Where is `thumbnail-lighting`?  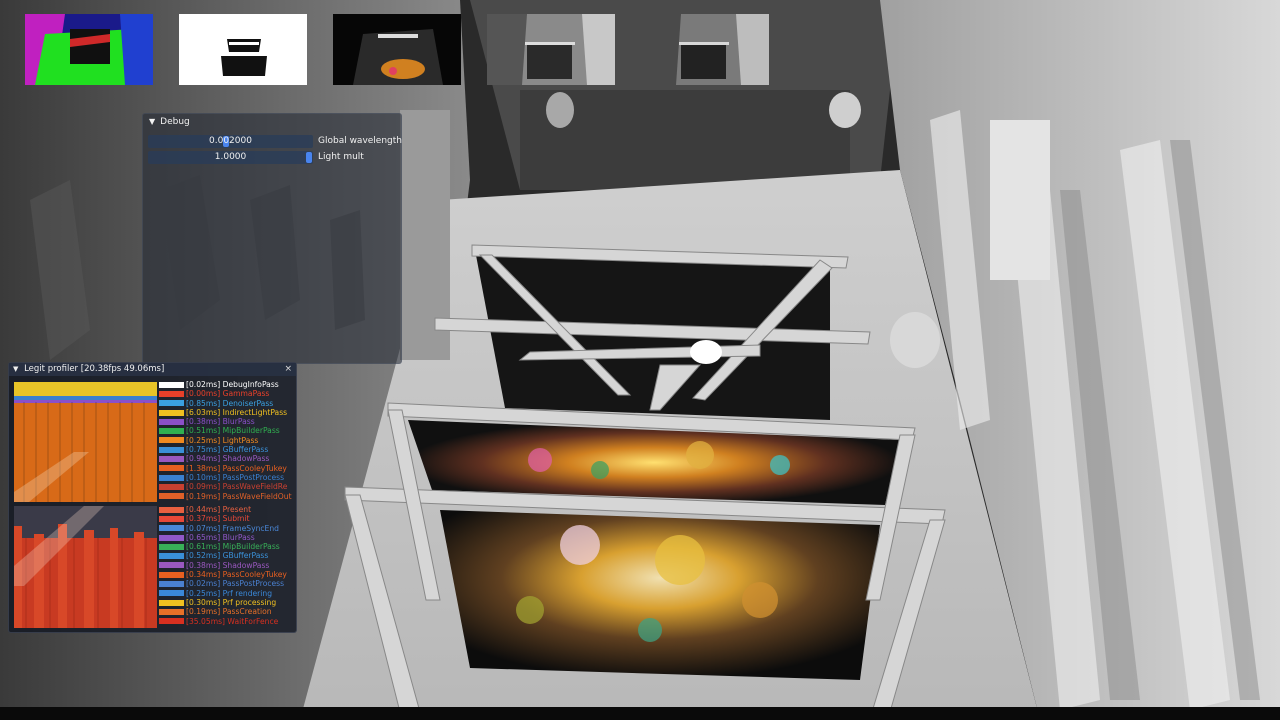 thumbnail-lighting is located at coordinates (397, 49).